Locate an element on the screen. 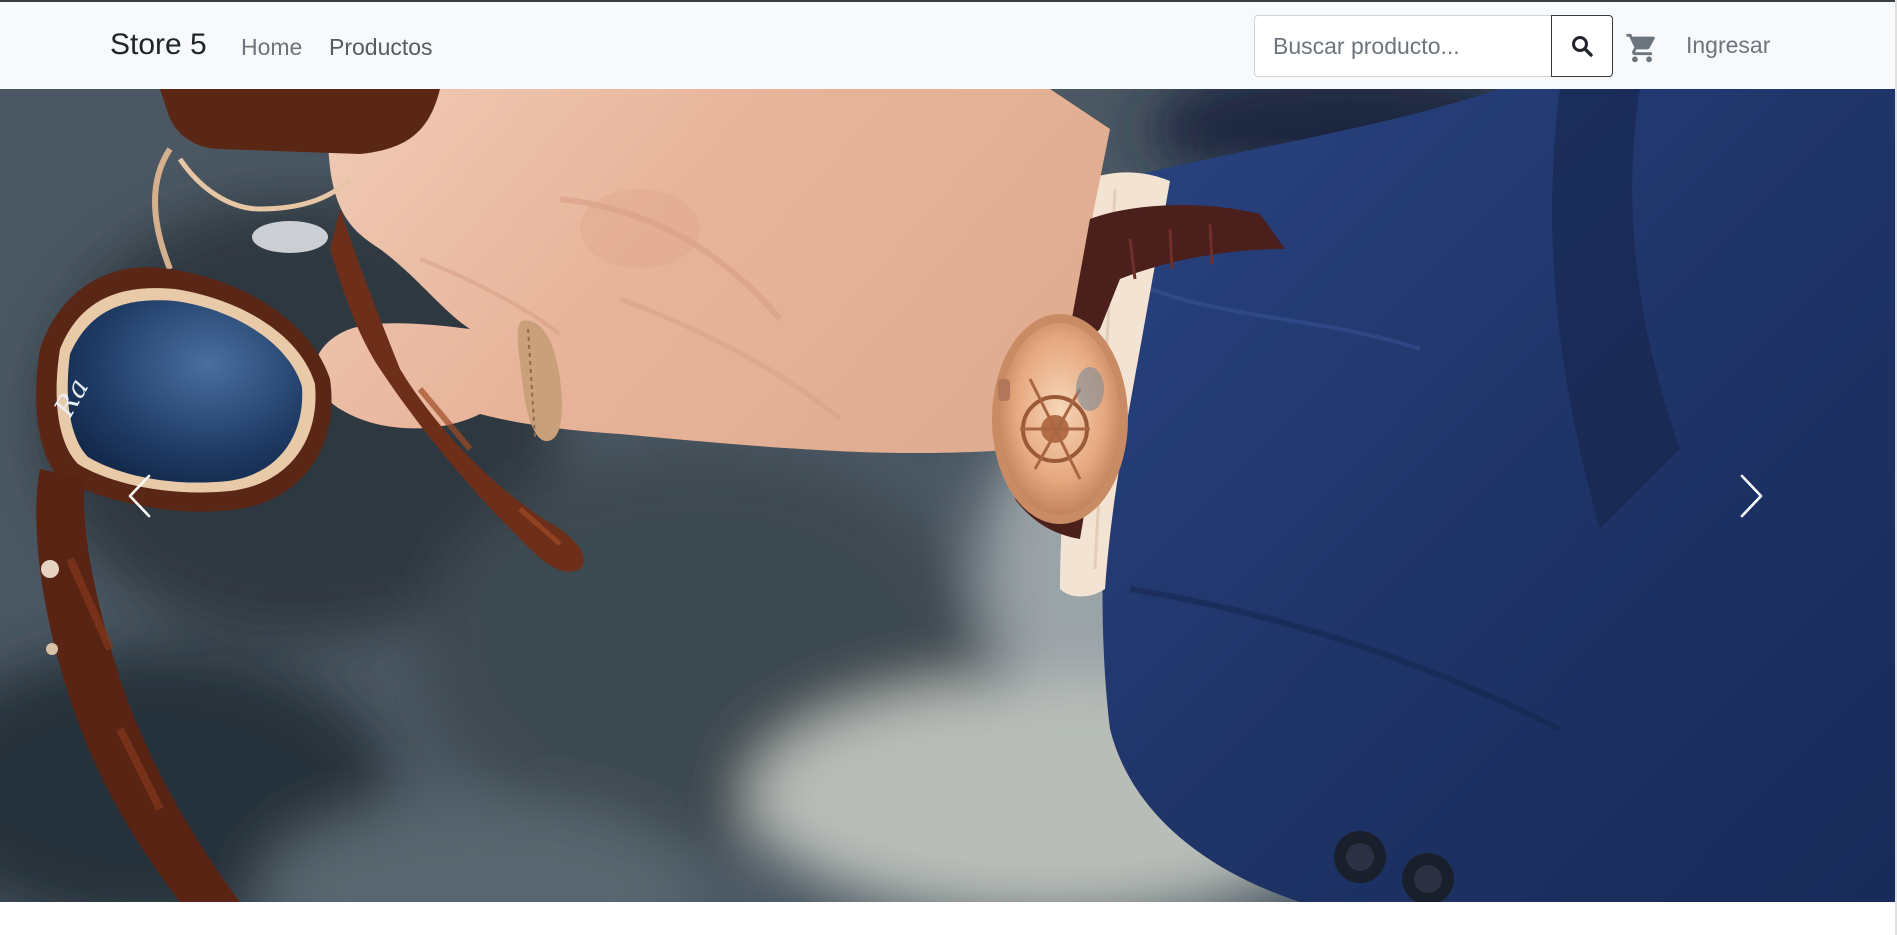 This screenshot has height=935, width=1897. nav-link-home: Home is located at coordinates (271, 47).